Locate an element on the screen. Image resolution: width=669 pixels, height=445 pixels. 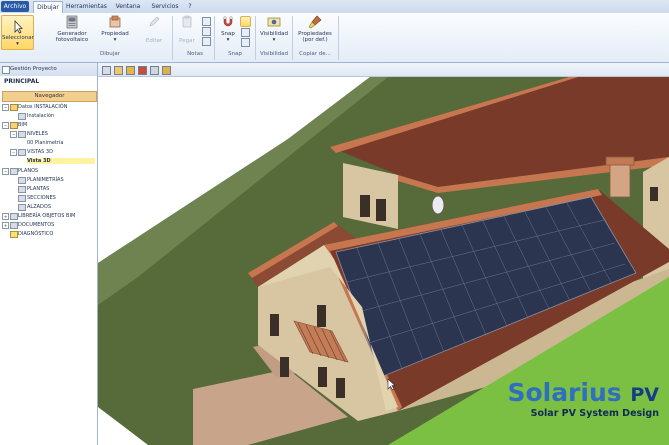
tree-item-libreria: LIBRERÍA OBJETOS BIM is located at coordinates (46, 216).